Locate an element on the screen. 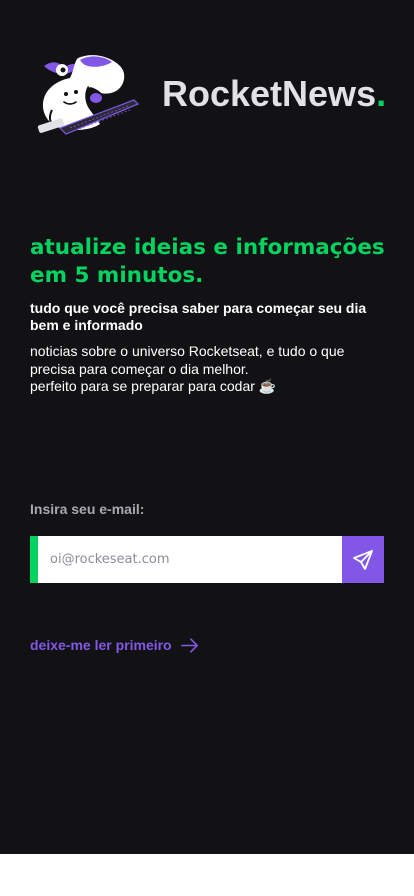  arrow-right-icon is located at coordinates (189, 645).